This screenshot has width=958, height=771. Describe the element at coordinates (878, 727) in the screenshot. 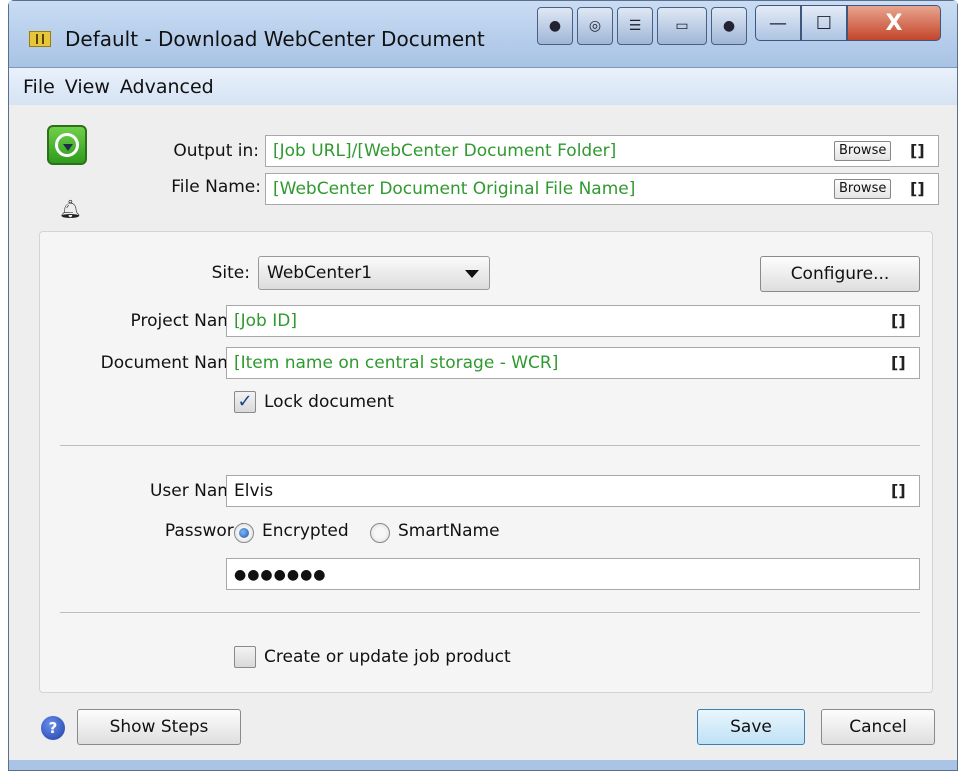

I see `cancel-button: Cancel` at that location.